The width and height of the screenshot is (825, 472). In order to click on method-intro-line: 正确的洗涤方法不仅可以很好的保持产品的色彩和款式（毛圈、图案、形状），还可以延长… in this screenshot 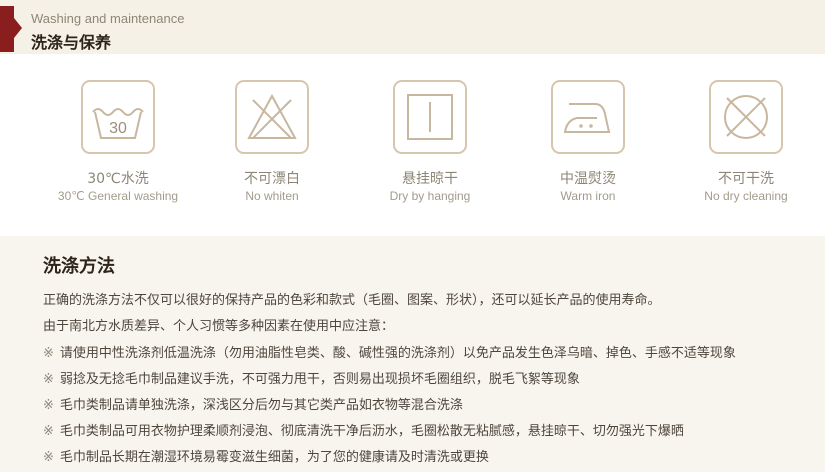, I will do `click(352, 300)`.